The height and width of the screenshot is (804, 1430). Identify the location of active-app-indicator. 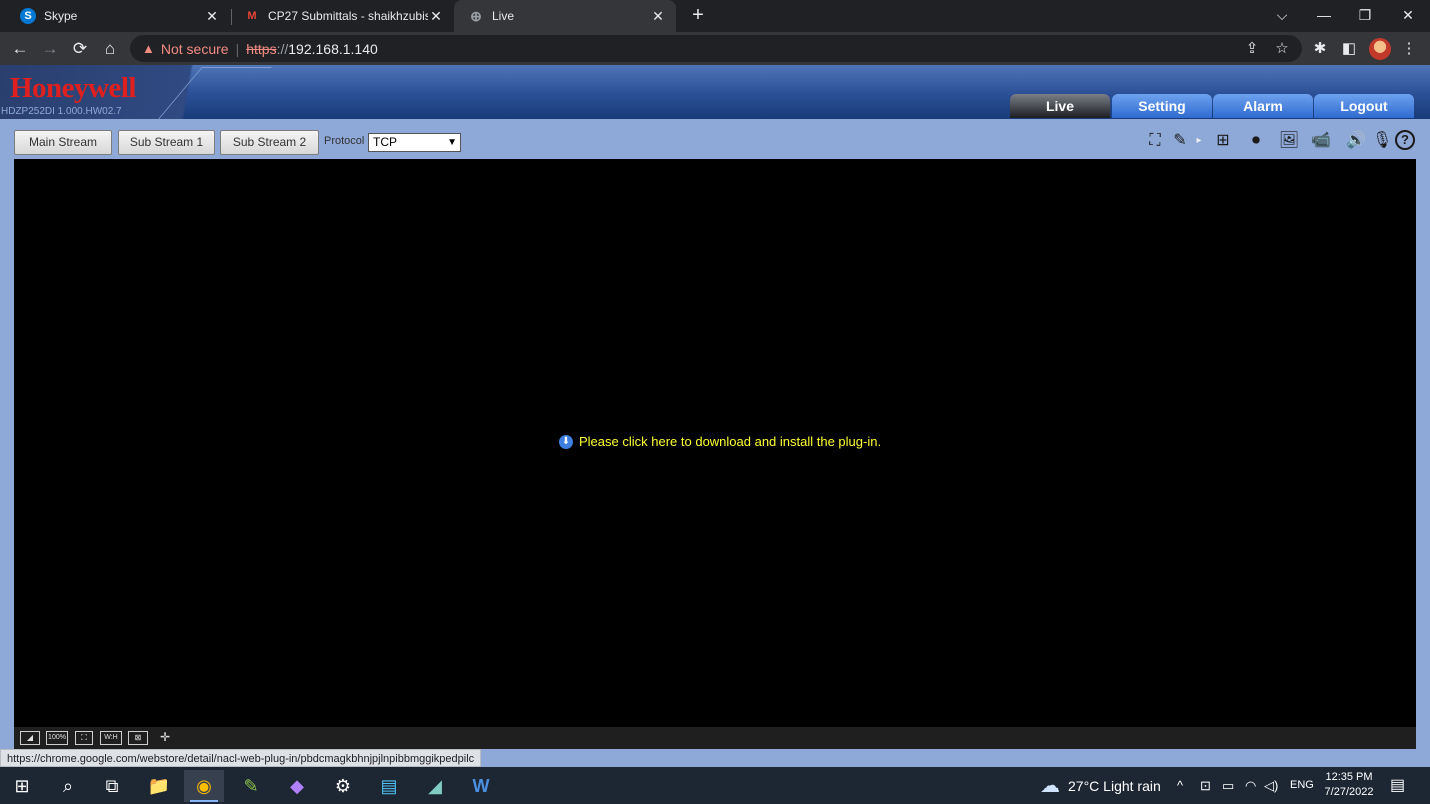
(204, 801).